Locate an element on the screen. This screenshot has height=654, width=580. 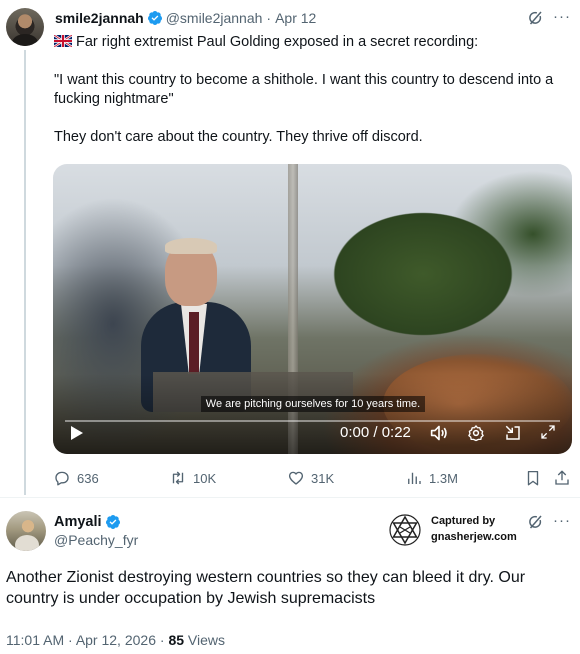
video-progress-bar is located at coordinates (312, 421).